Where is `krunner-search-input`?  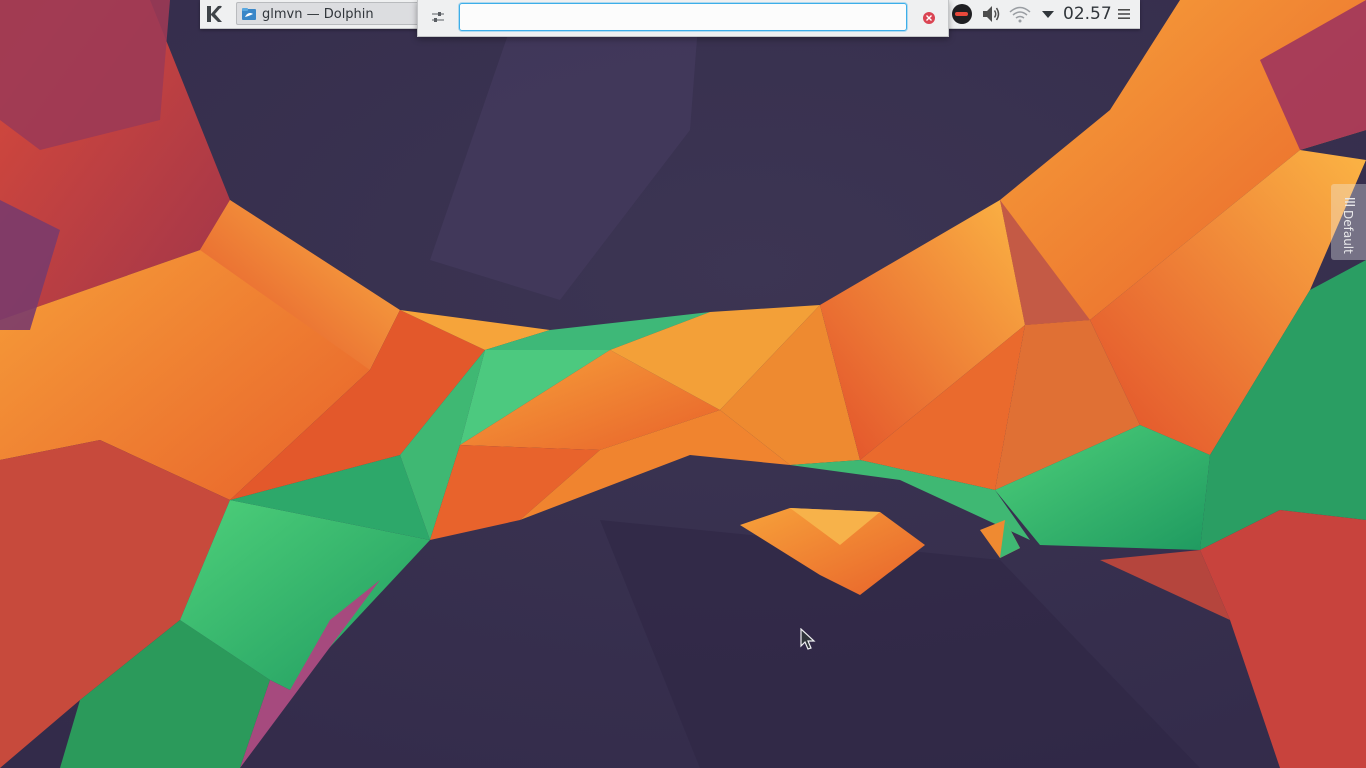 krunner-search-input is located at coordinates (683, 17).